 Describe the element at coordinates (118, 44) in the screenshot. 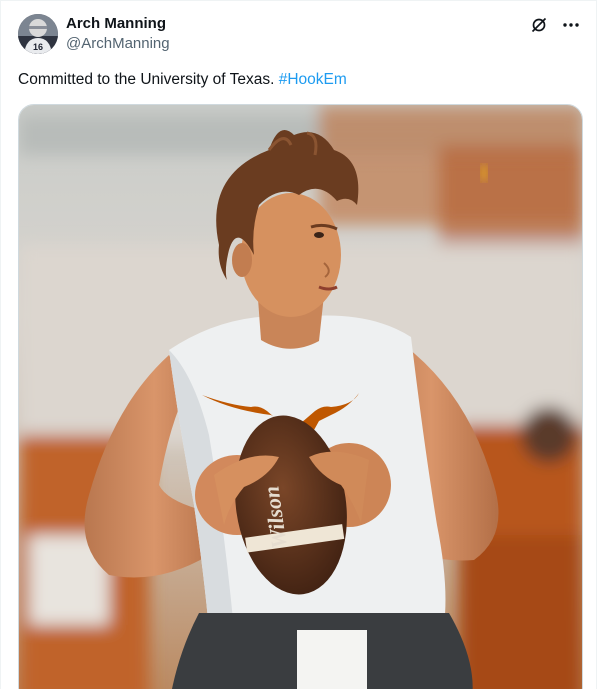

I see `user-handle: @ArchManning` at that location.